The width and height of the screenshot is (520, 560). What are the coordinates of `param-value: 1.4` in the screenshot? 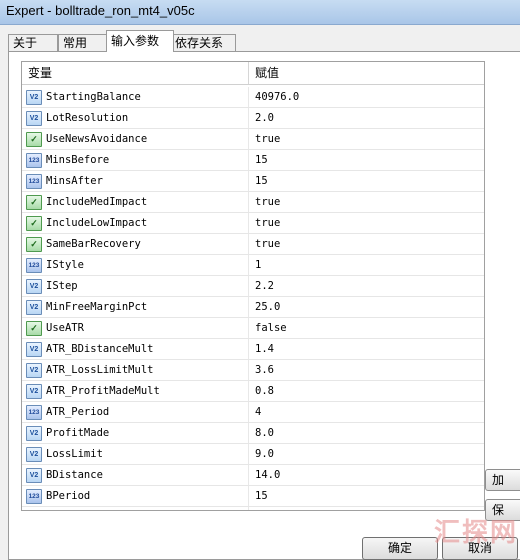 It's located at (264, 349).